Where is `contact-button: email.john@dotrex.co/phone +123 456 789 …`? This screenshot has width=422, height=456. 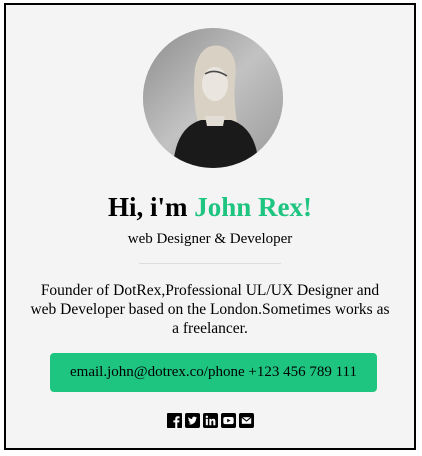 contact-button: email.john@dotrex.co/phone +123 456 789 … is located at coordinates (213, 372).